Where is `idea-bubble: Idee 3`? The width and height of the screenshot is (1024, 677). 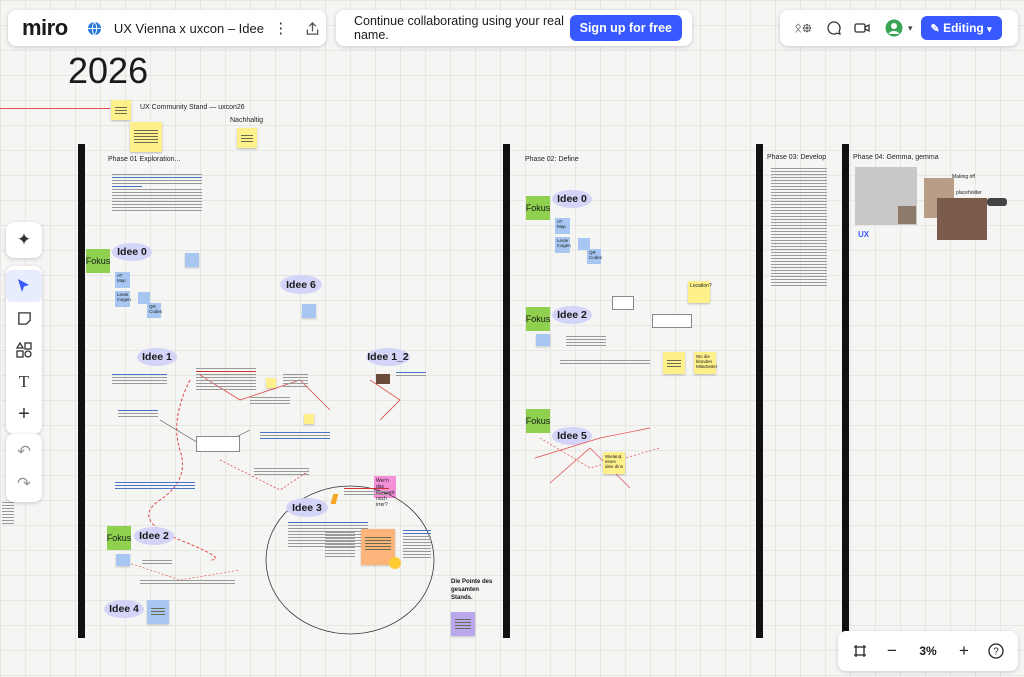 idea-bubble: Idee 3 is located at coordinates (307, 507).